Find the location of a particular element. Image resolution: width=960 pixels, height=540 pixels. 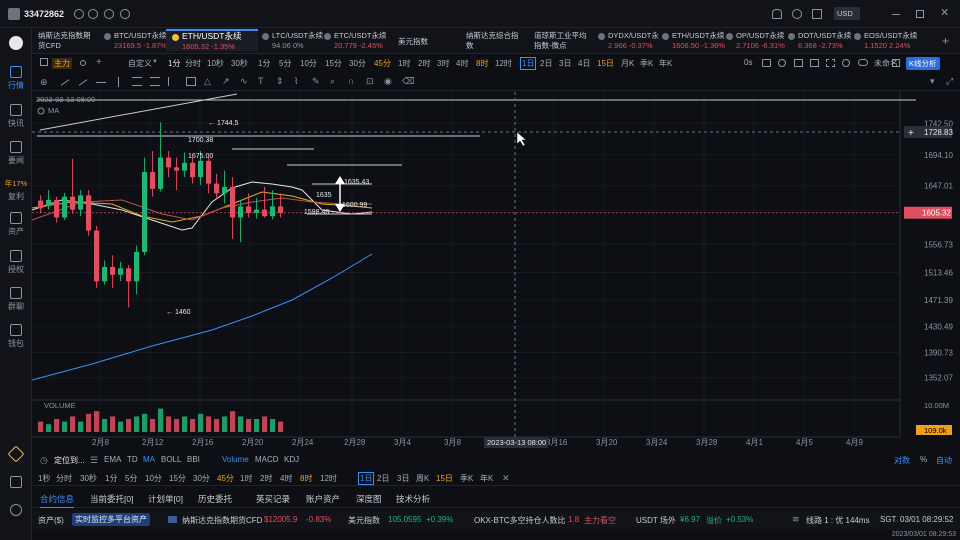

custom-dropdown: 自定义 is located at coordinates (140, 63).